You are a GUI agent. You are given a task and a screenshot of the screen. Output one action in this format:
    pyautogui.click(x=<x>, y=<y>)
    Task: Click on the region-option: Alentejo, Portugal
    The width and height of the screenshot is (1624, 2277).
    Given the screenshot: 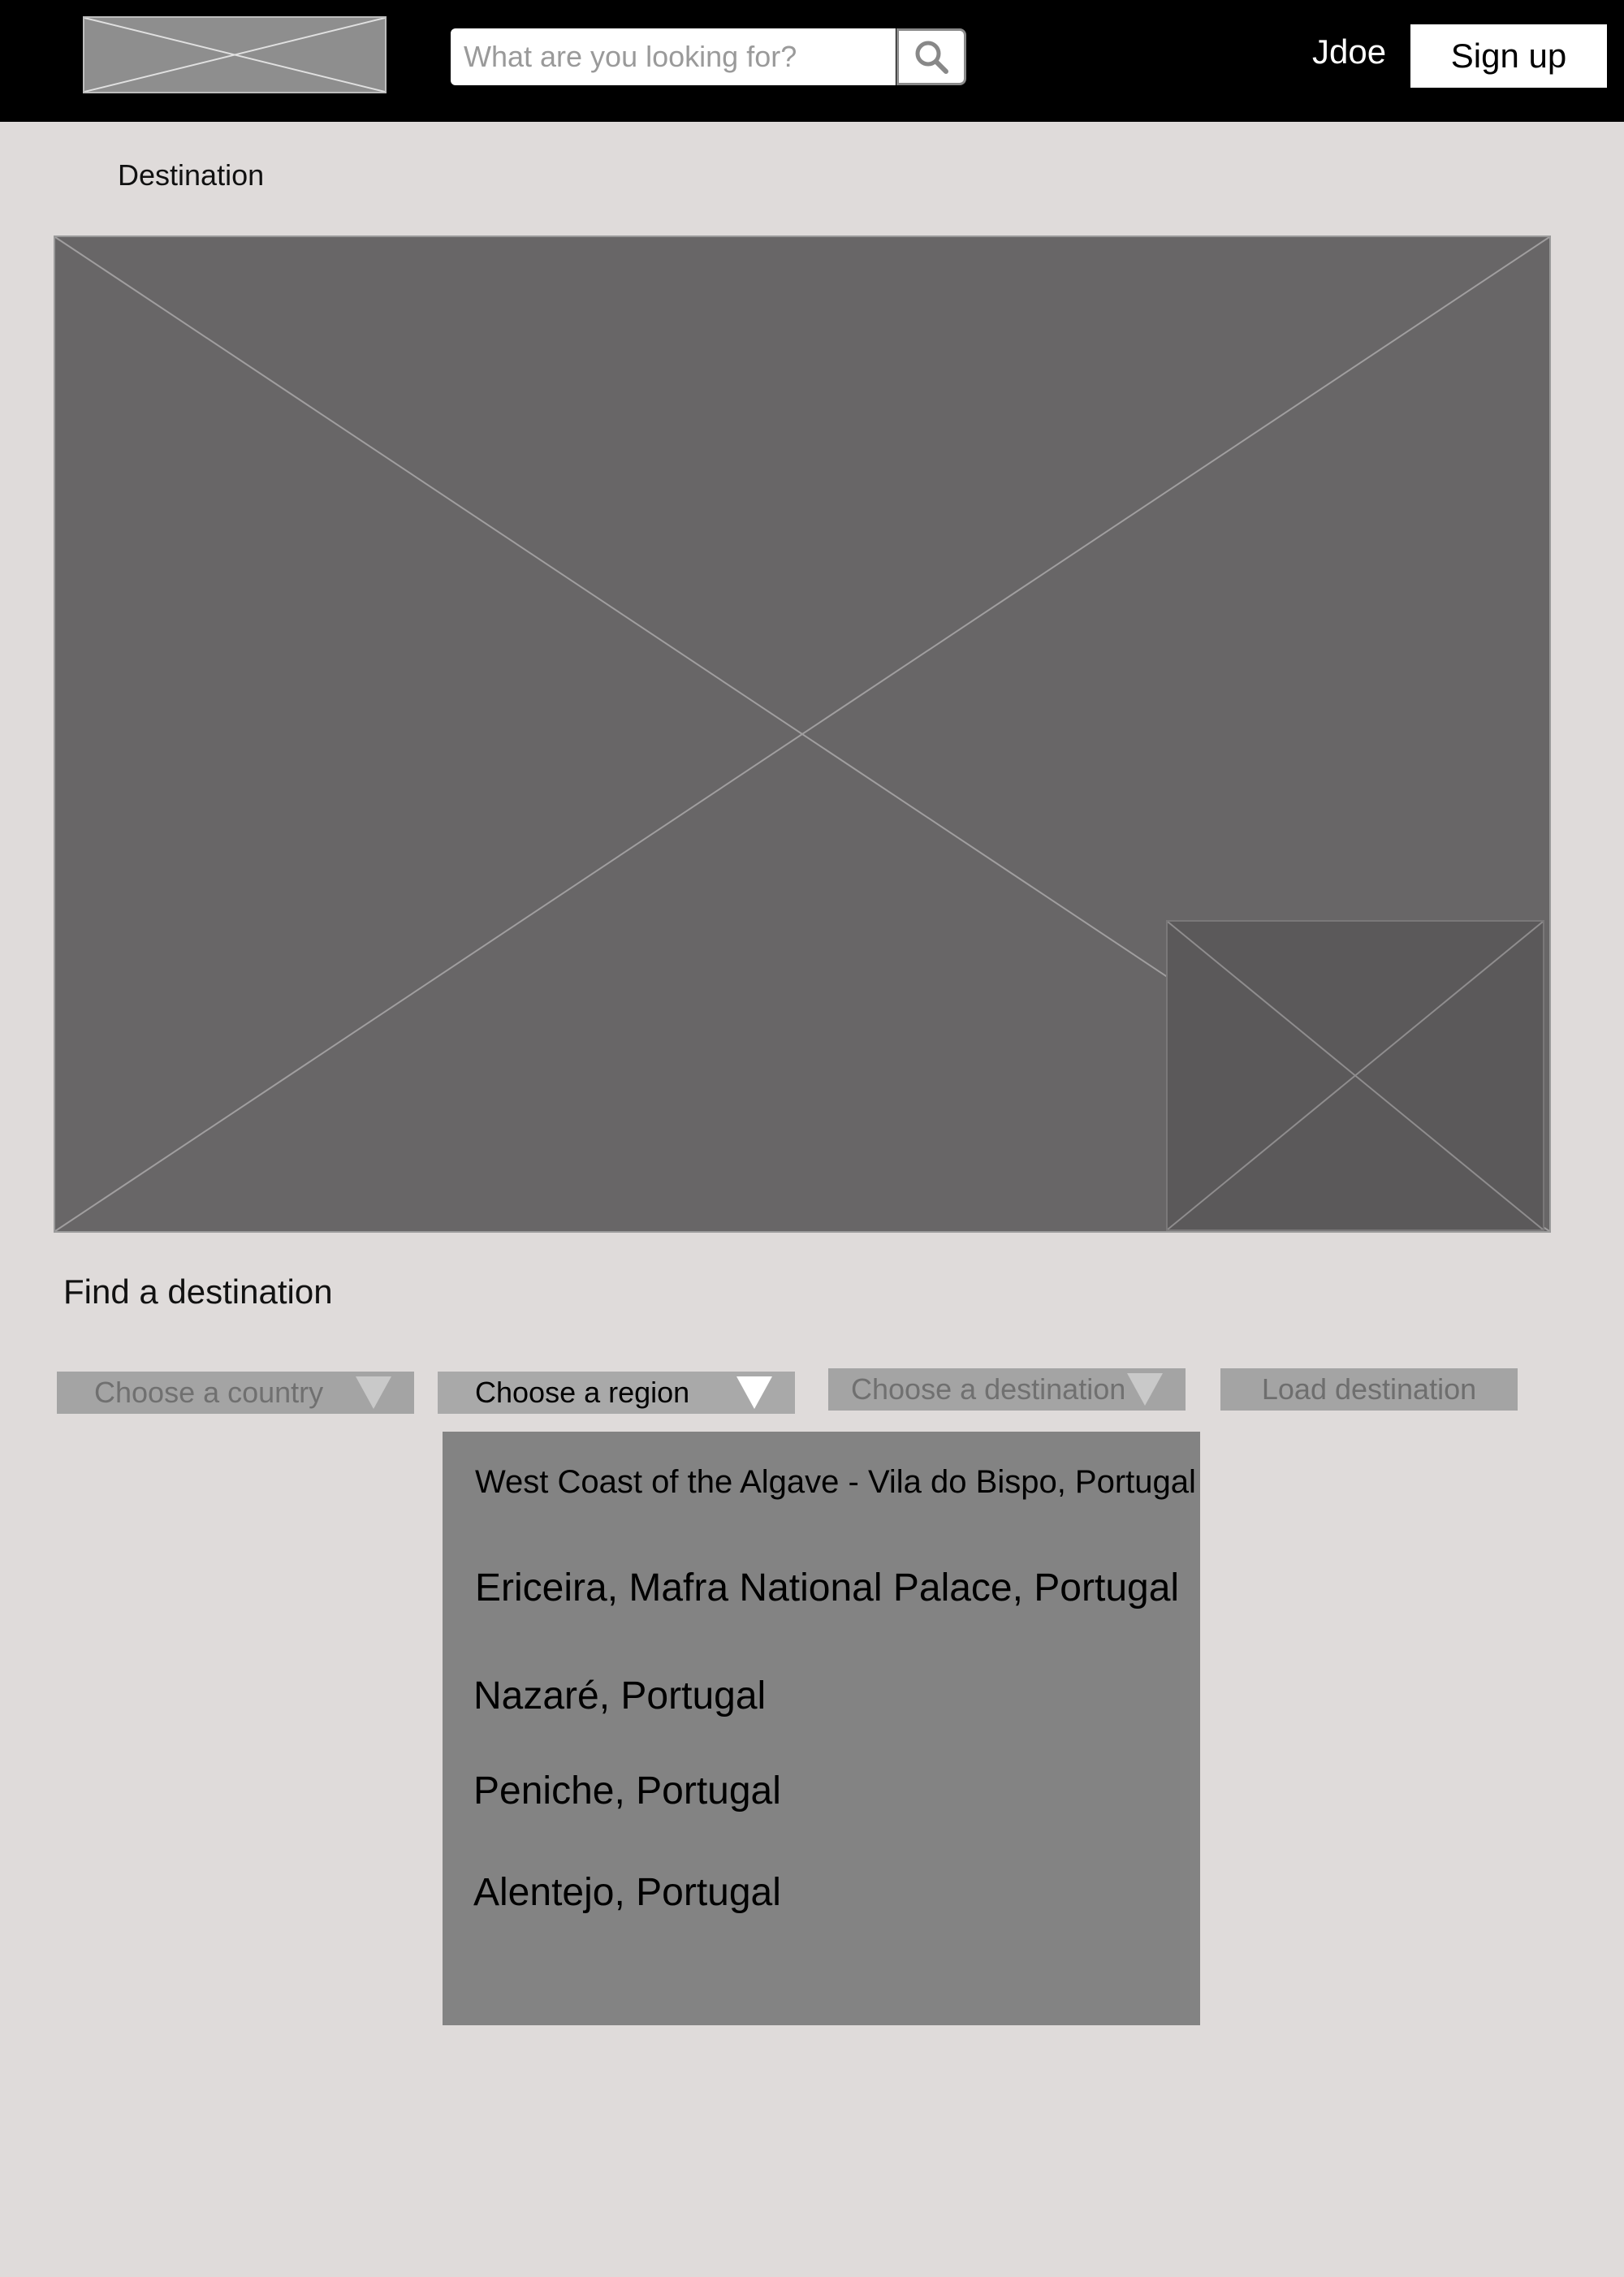 What is the action you would take?
    pyautogui.click(x=627, y=1892)
    